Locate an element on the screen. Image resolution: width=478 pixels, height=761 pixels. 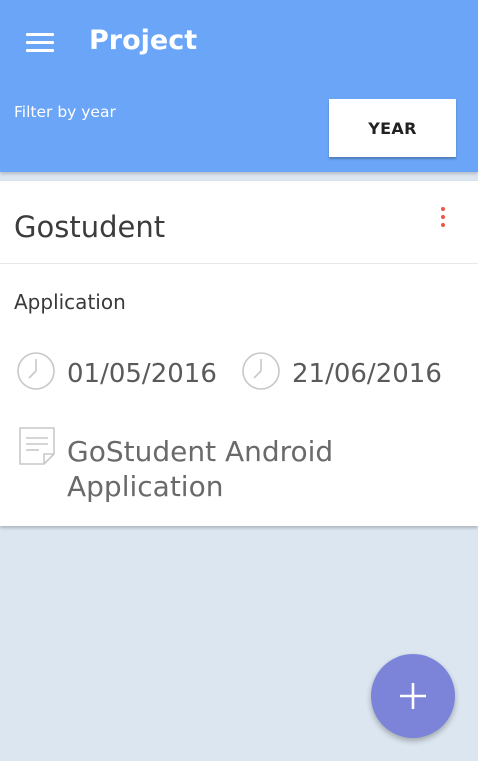
note-icon is located at coordinates (37, 446).